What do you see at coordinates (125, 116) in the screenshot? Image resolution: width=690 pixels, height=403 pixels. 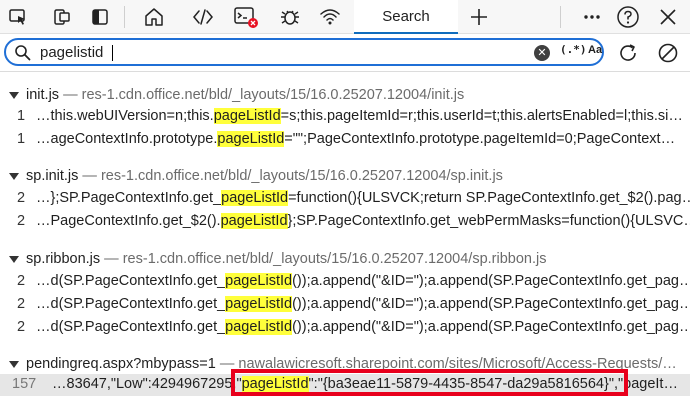 I see `match-prefix: …this.webUIVersion=n;this.` at bounding box center [125, 116].